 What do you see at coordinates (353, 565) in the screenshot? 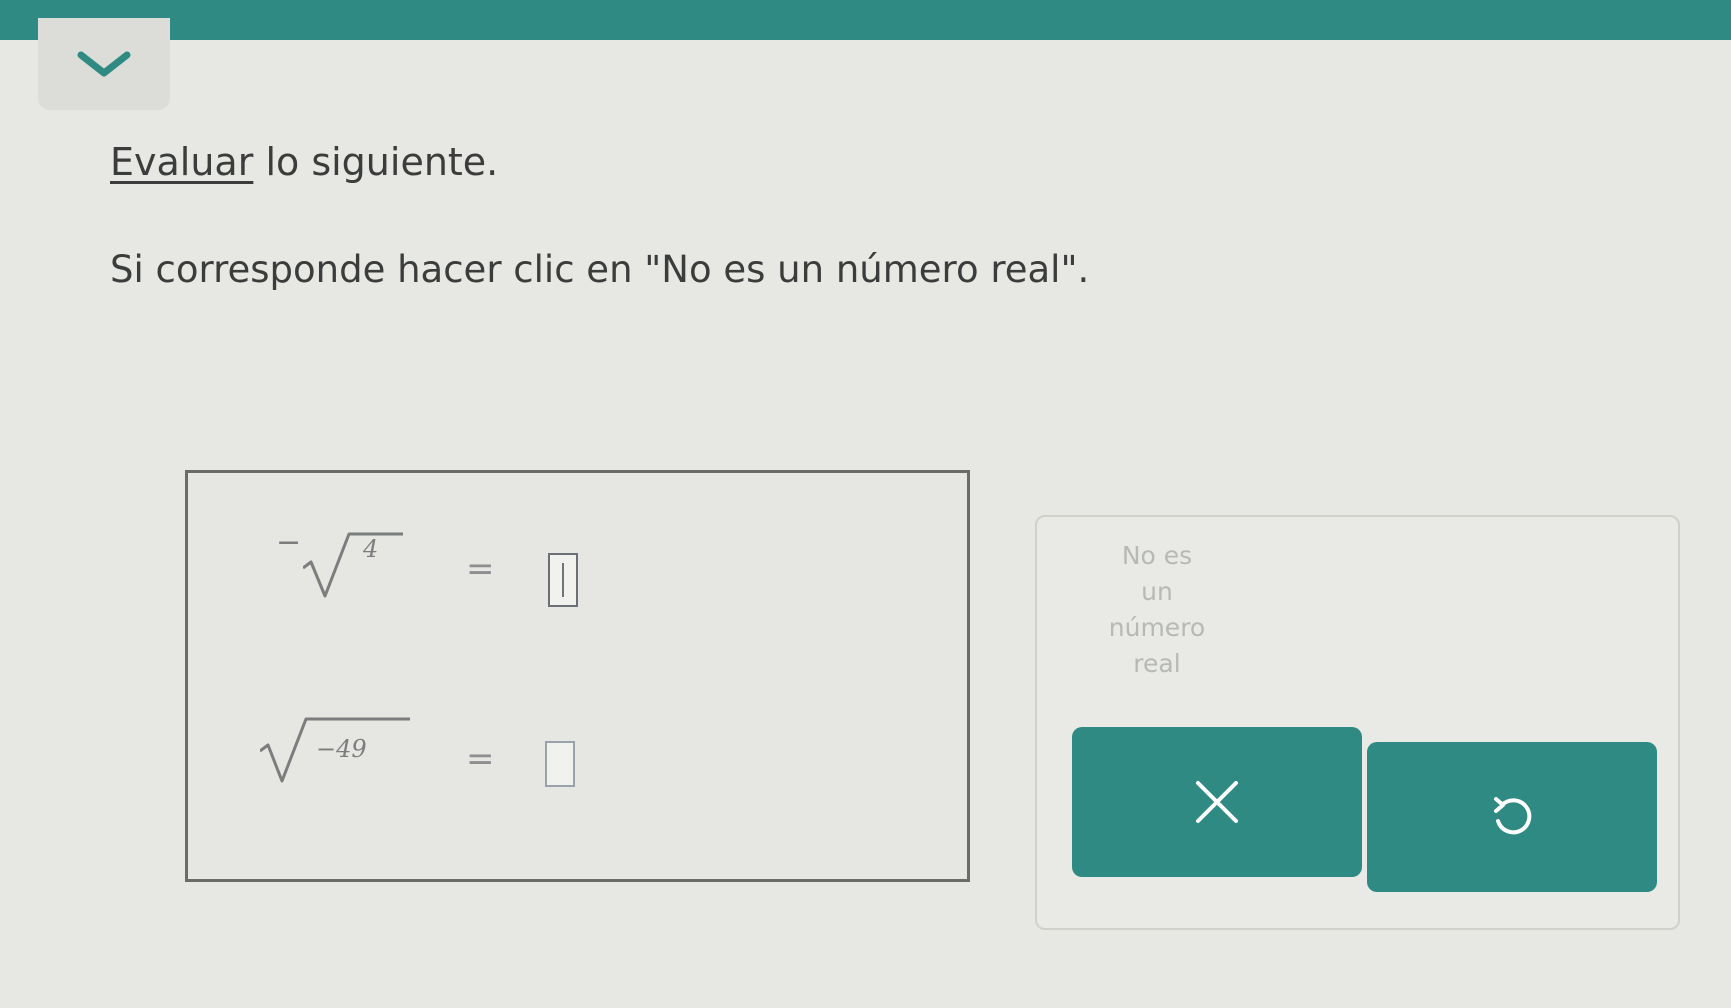
I see `radical-sign` at bounding box center [353, 565].